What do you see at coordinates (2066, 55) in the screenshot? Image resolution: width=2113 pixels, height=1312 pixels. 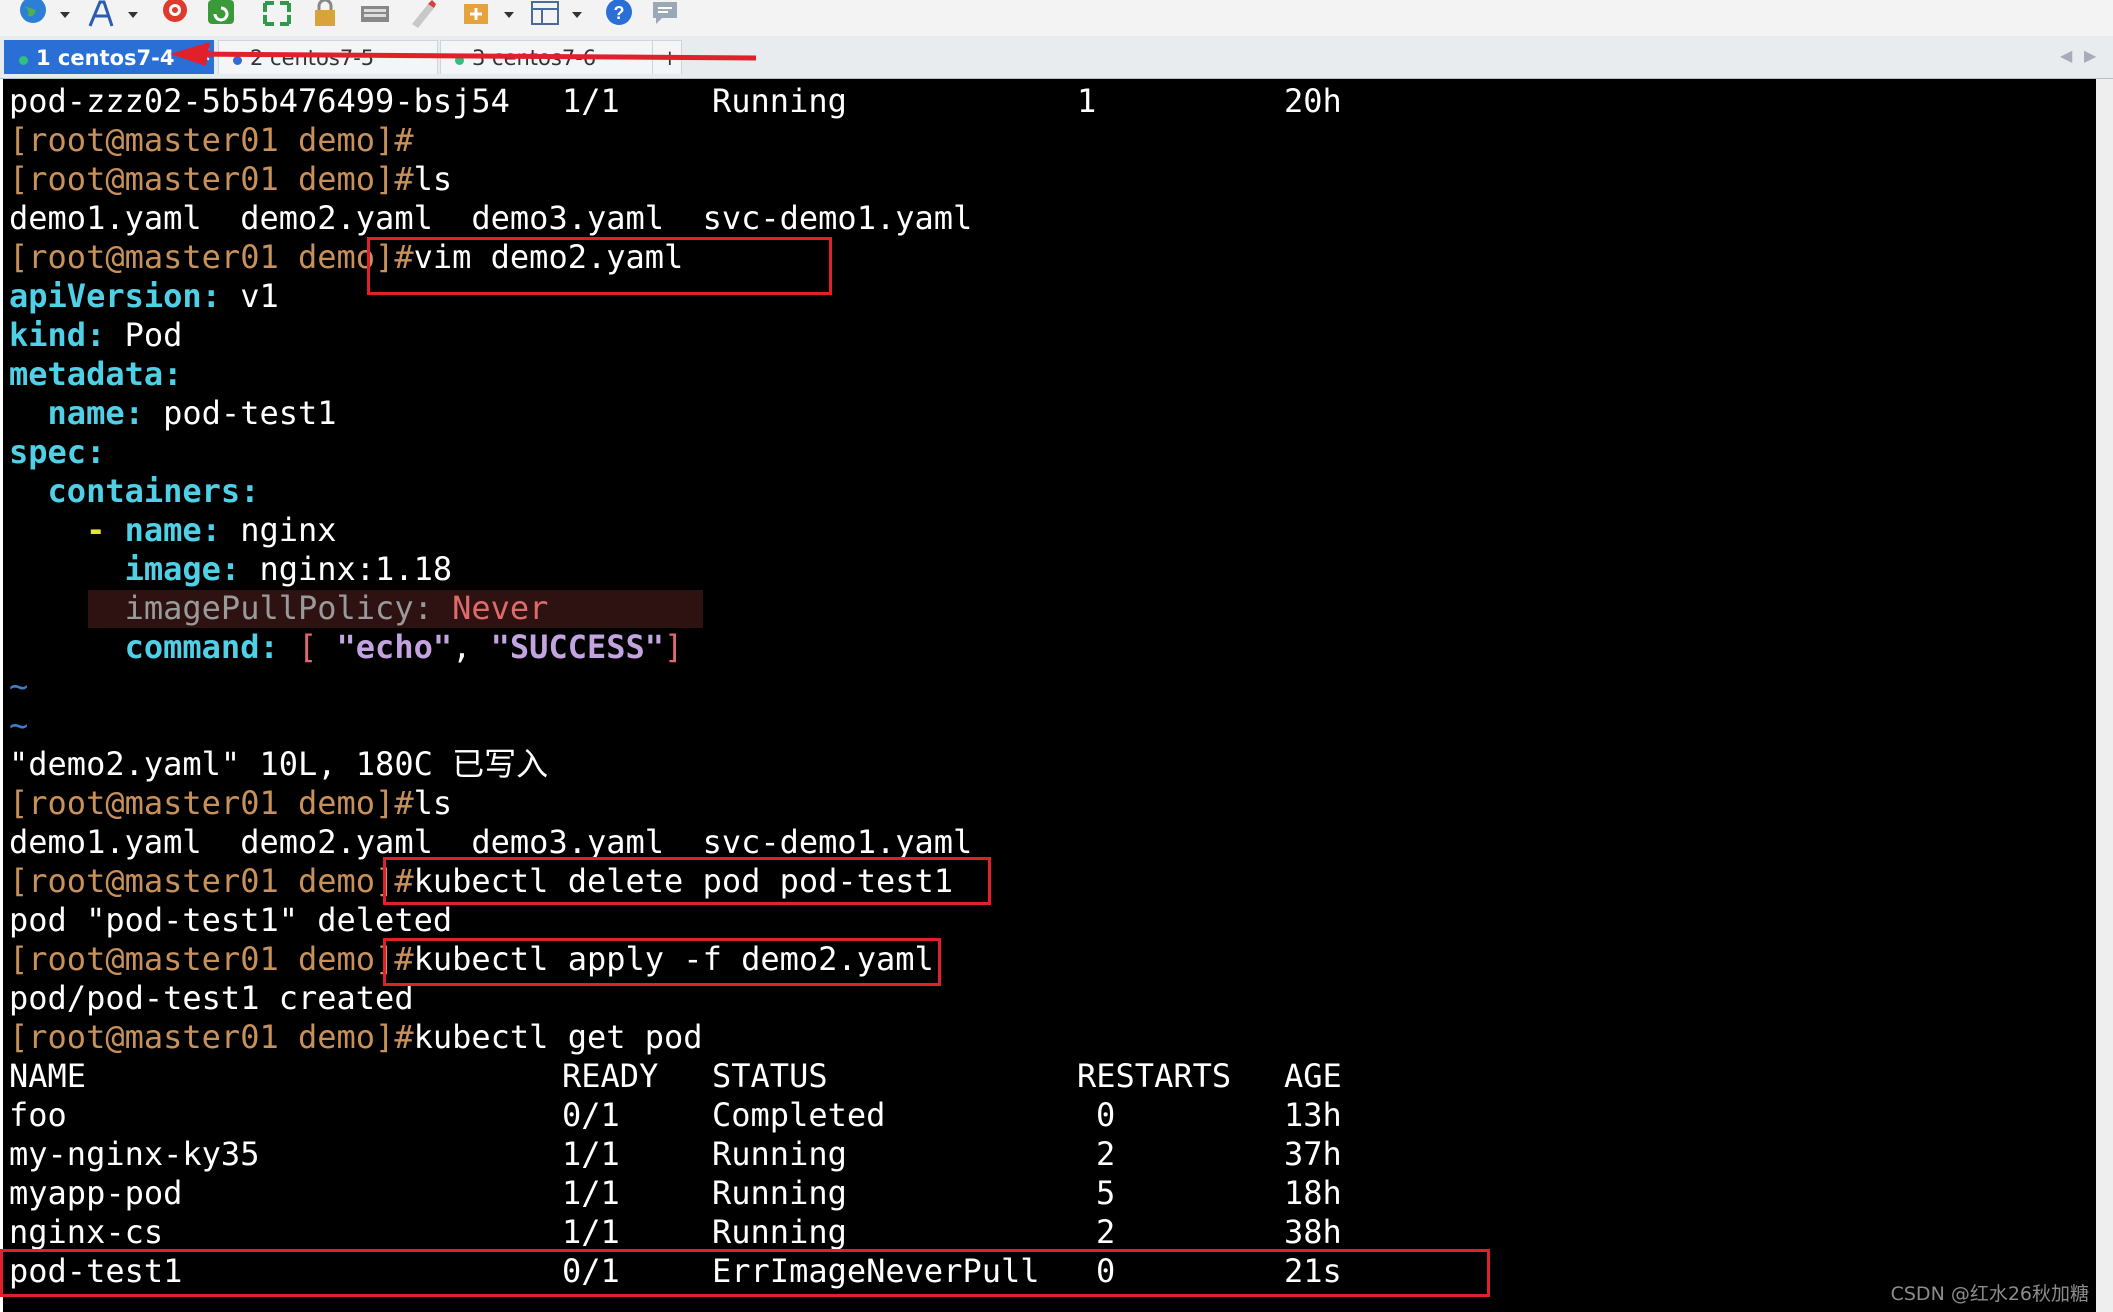 I see `chevron-left-icon: ◀` at bounding box center [2066, 55].